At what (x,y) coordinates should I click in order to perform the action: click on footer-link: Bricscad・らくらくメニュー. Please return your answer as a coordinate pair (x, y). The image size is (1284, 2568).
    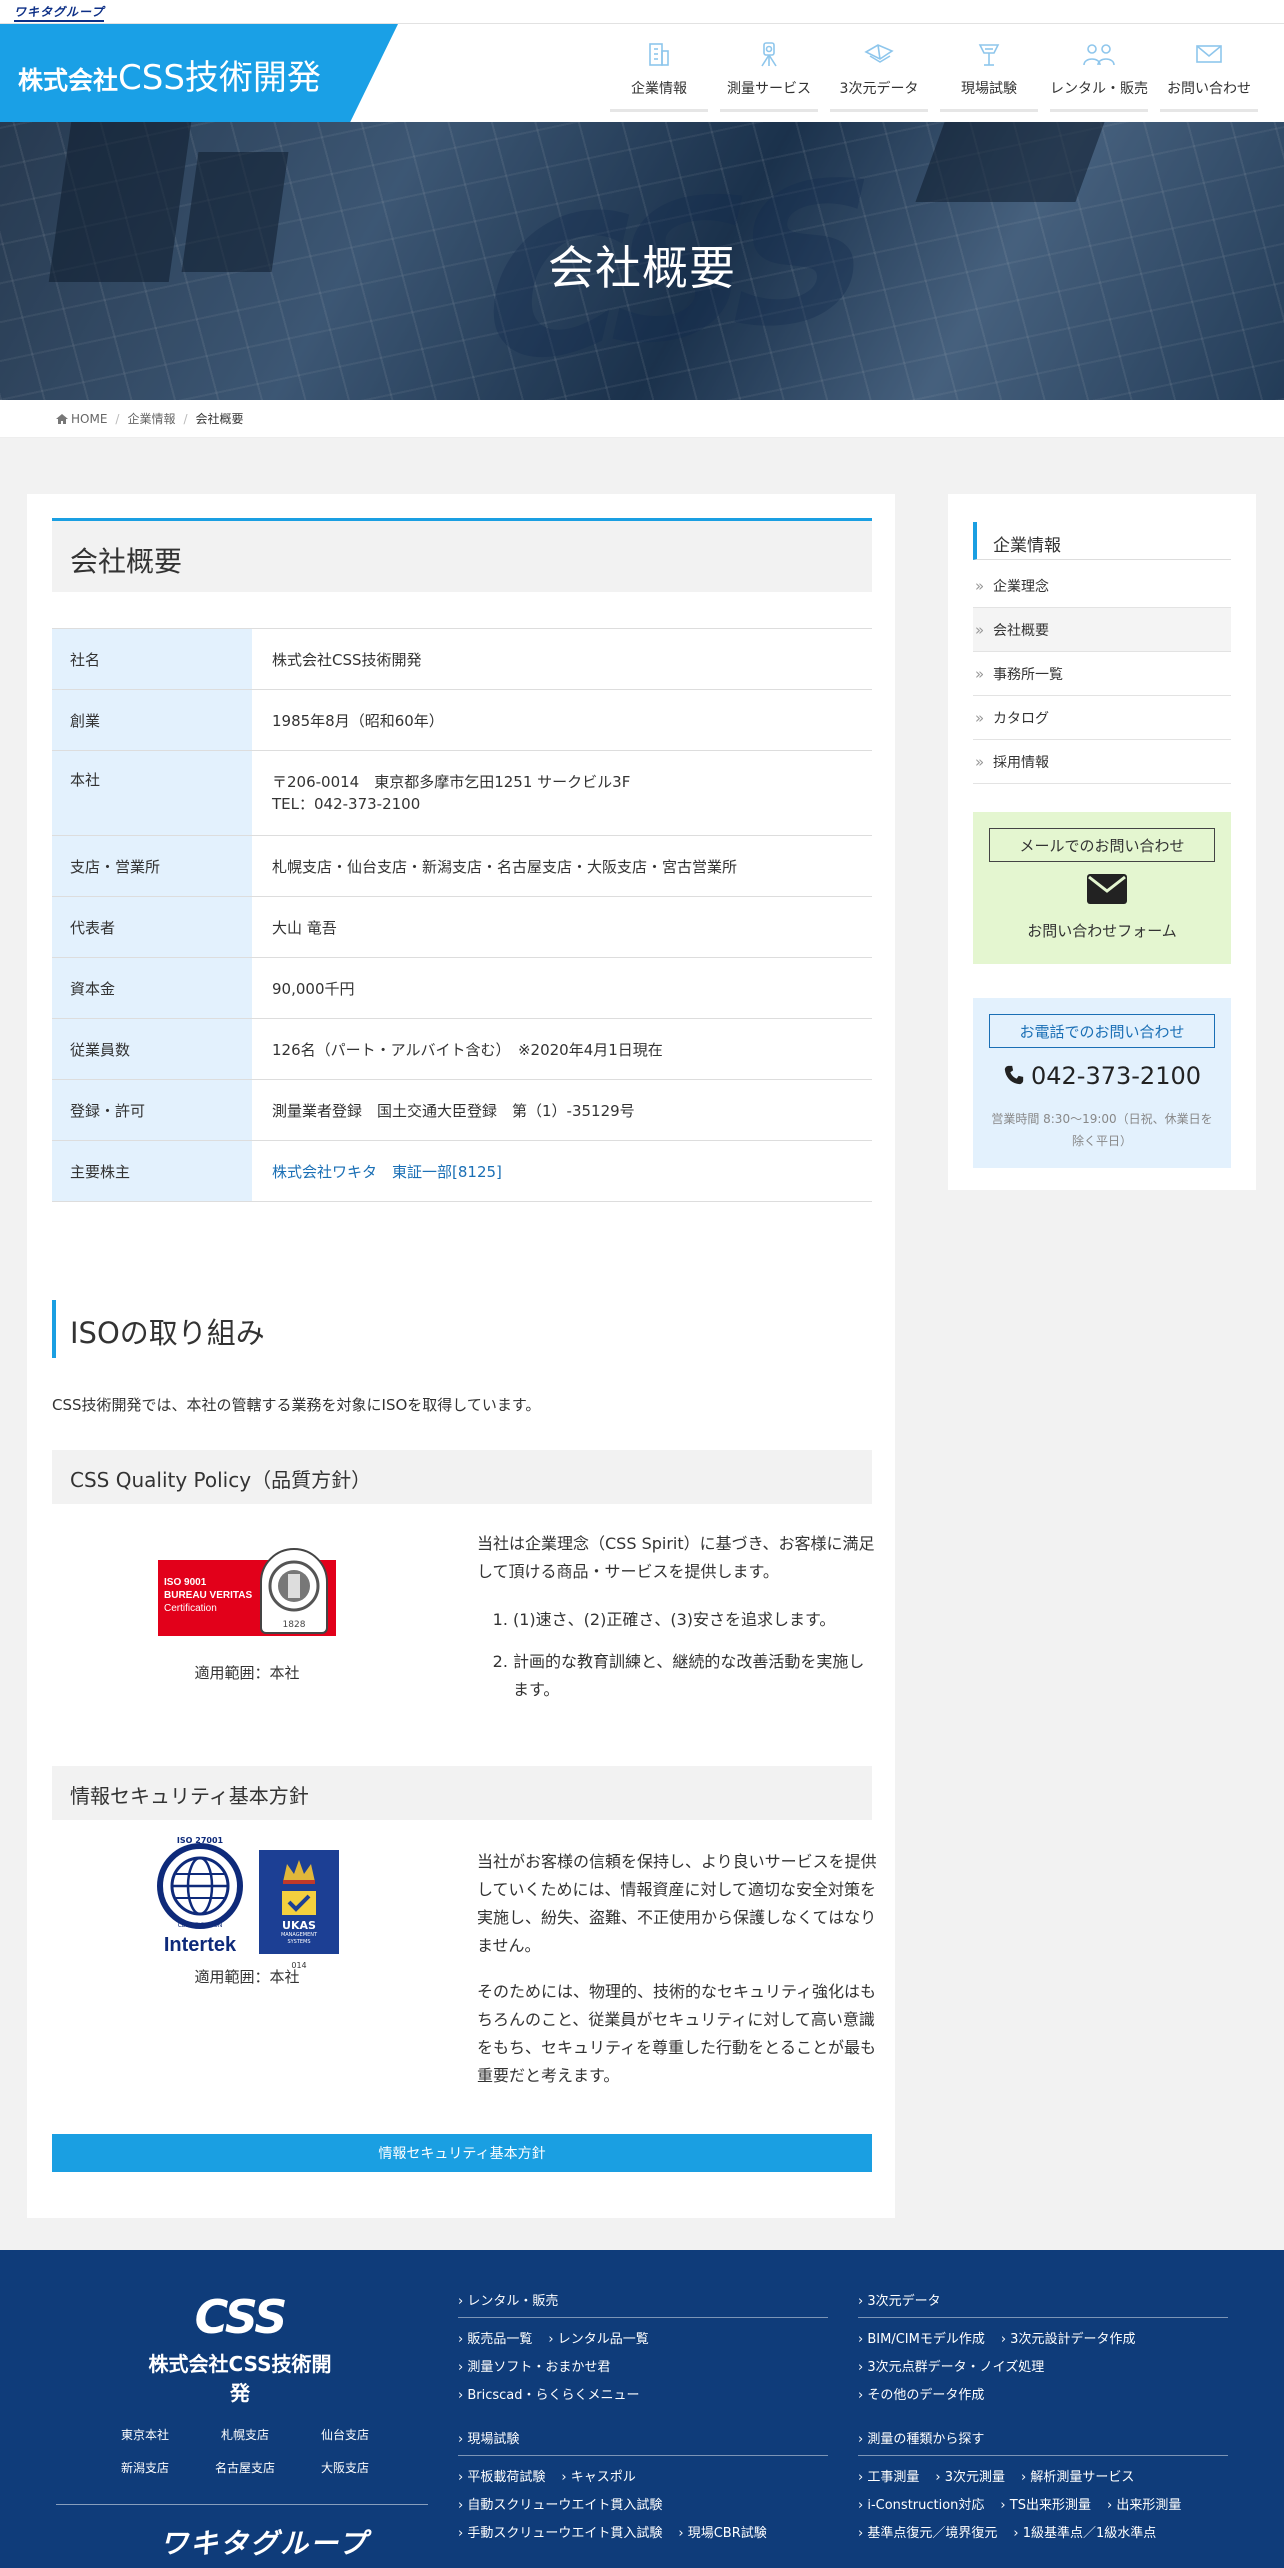
    Looking at the image, I should click on (549, 2395).